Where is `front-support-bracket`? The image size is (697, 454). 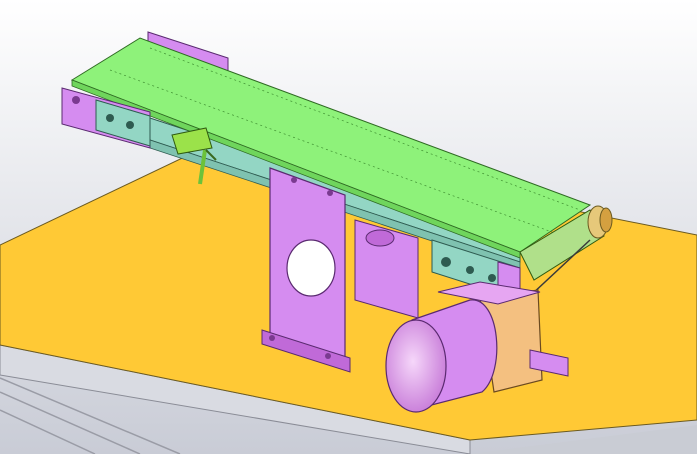
front-support-bracket is located at coordinates (306, 270).